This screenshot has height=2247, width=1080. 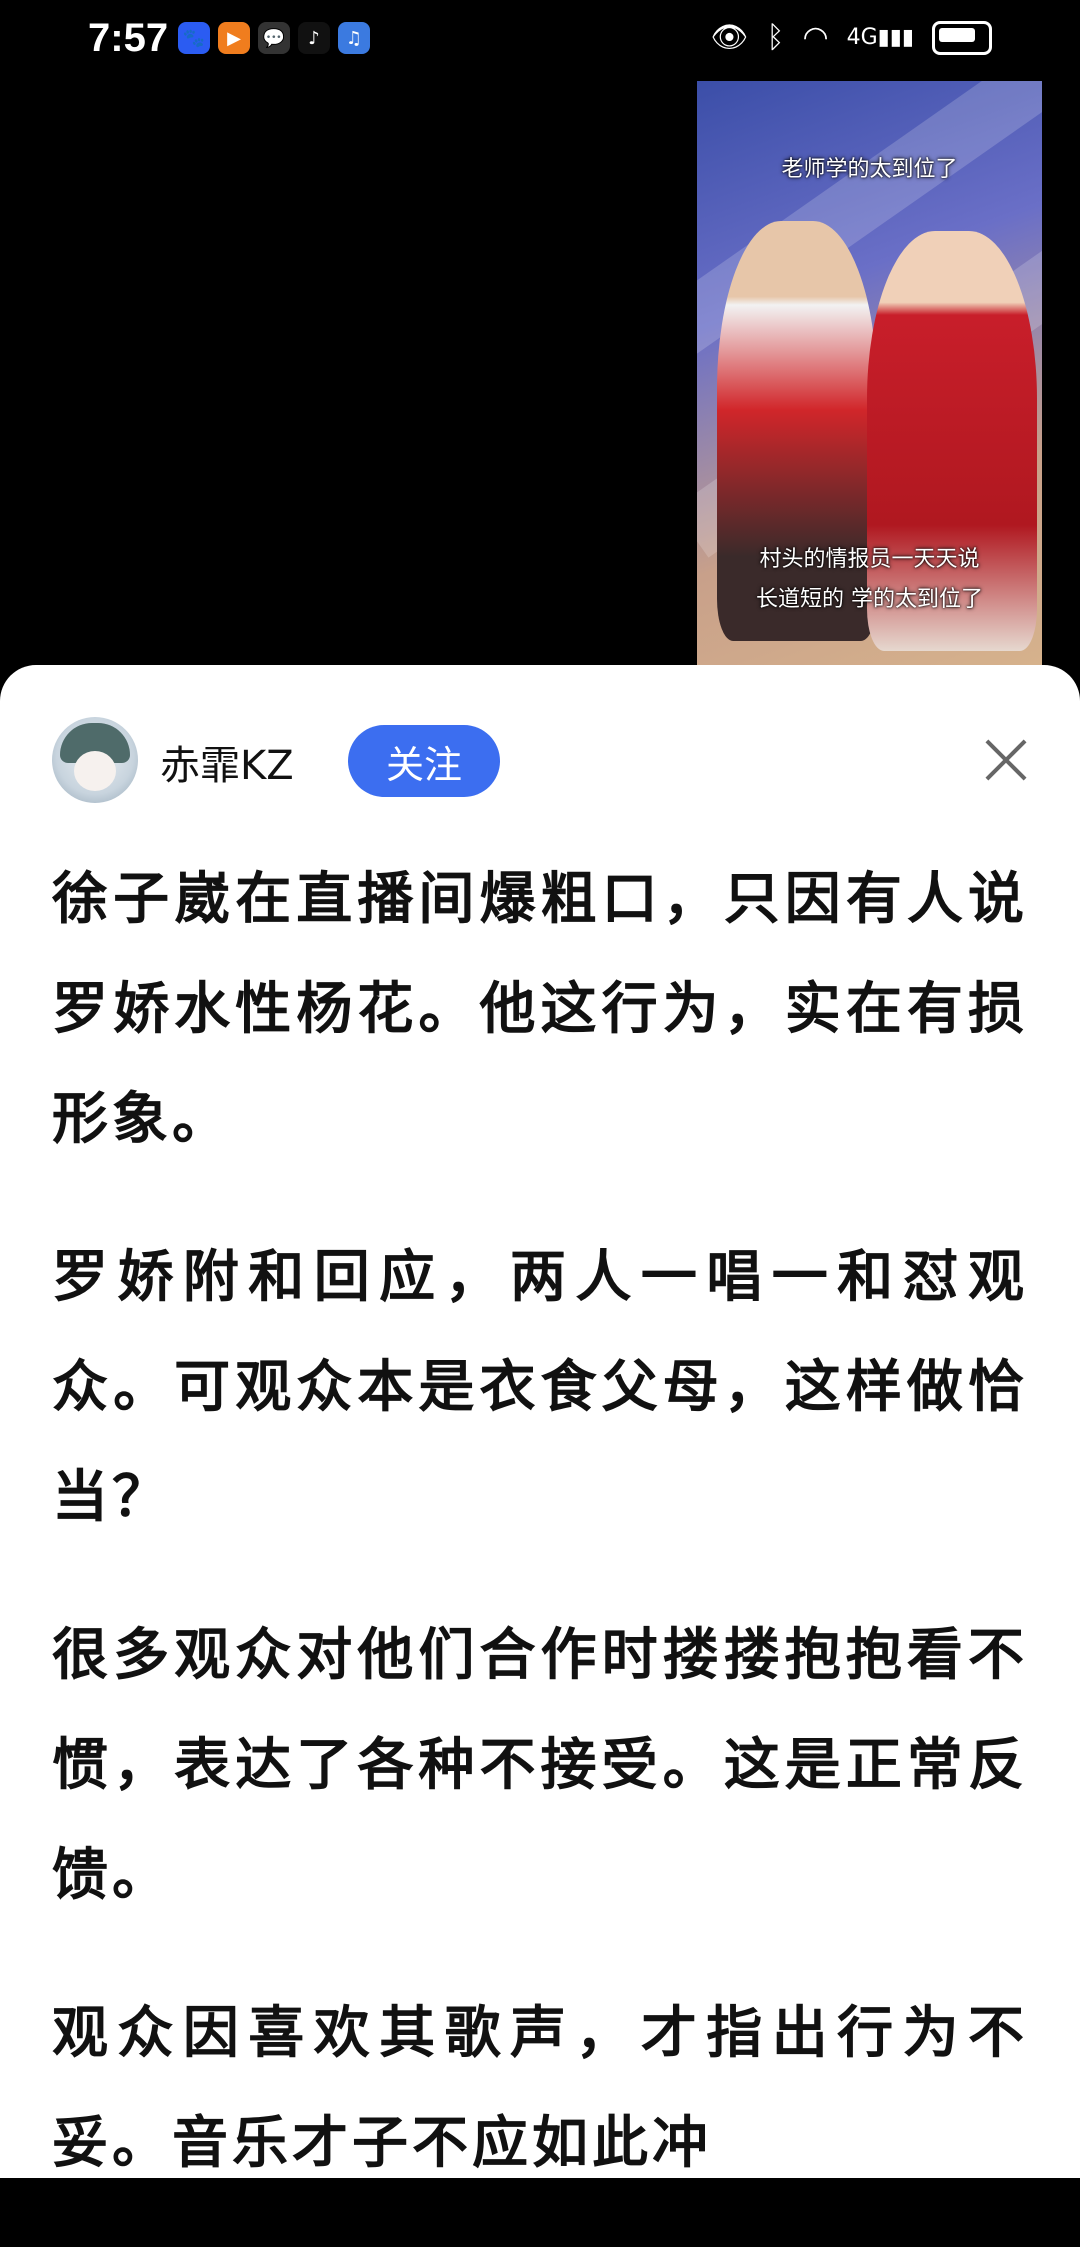 I want to click on video-preview: 老师学的太到位了 村头的情报员一天天说 长道短的 学的太到位了, so click(x=869, y=373).